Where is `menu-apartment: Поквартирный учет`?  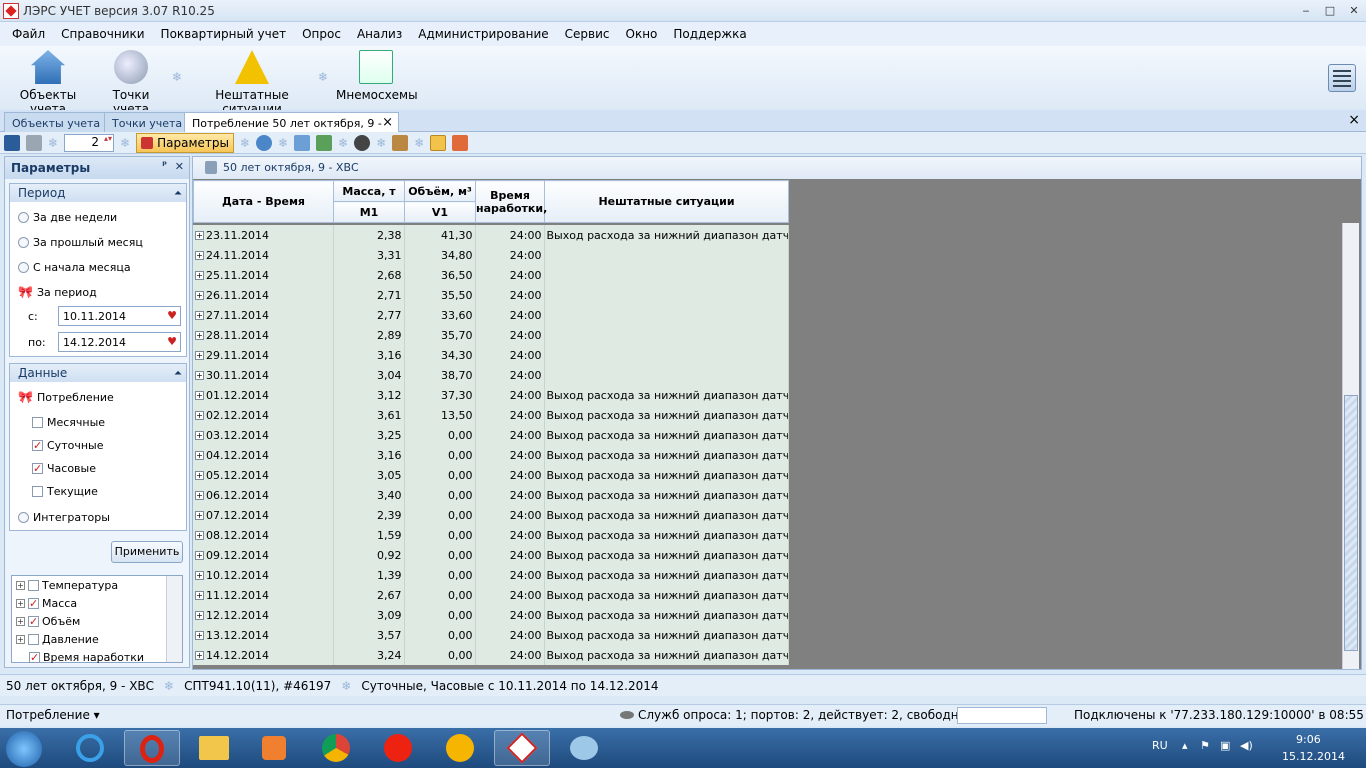
menu-apartment: Поквартирный учет is located at coordinates (224, 34).